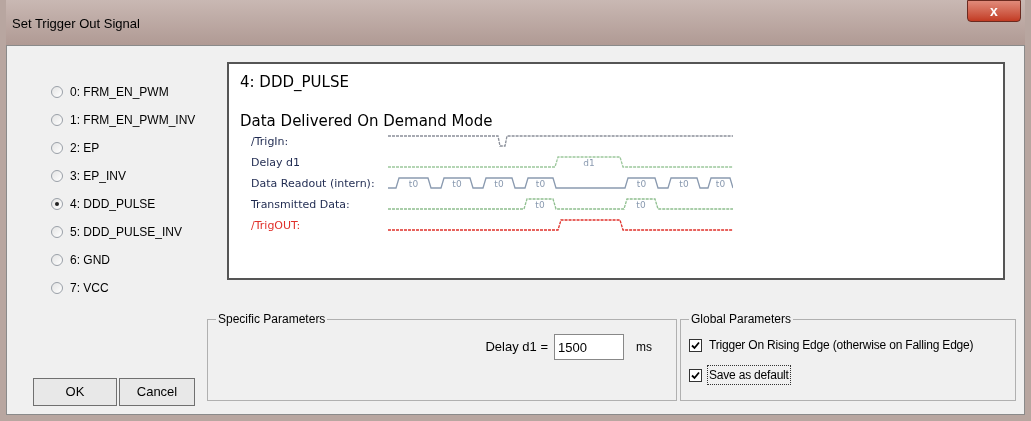  What do you see at coordinates (75, 24) in the screenshot?
I see `window-title: Set Trigger Out Signal` at bounding box center [75, 24].